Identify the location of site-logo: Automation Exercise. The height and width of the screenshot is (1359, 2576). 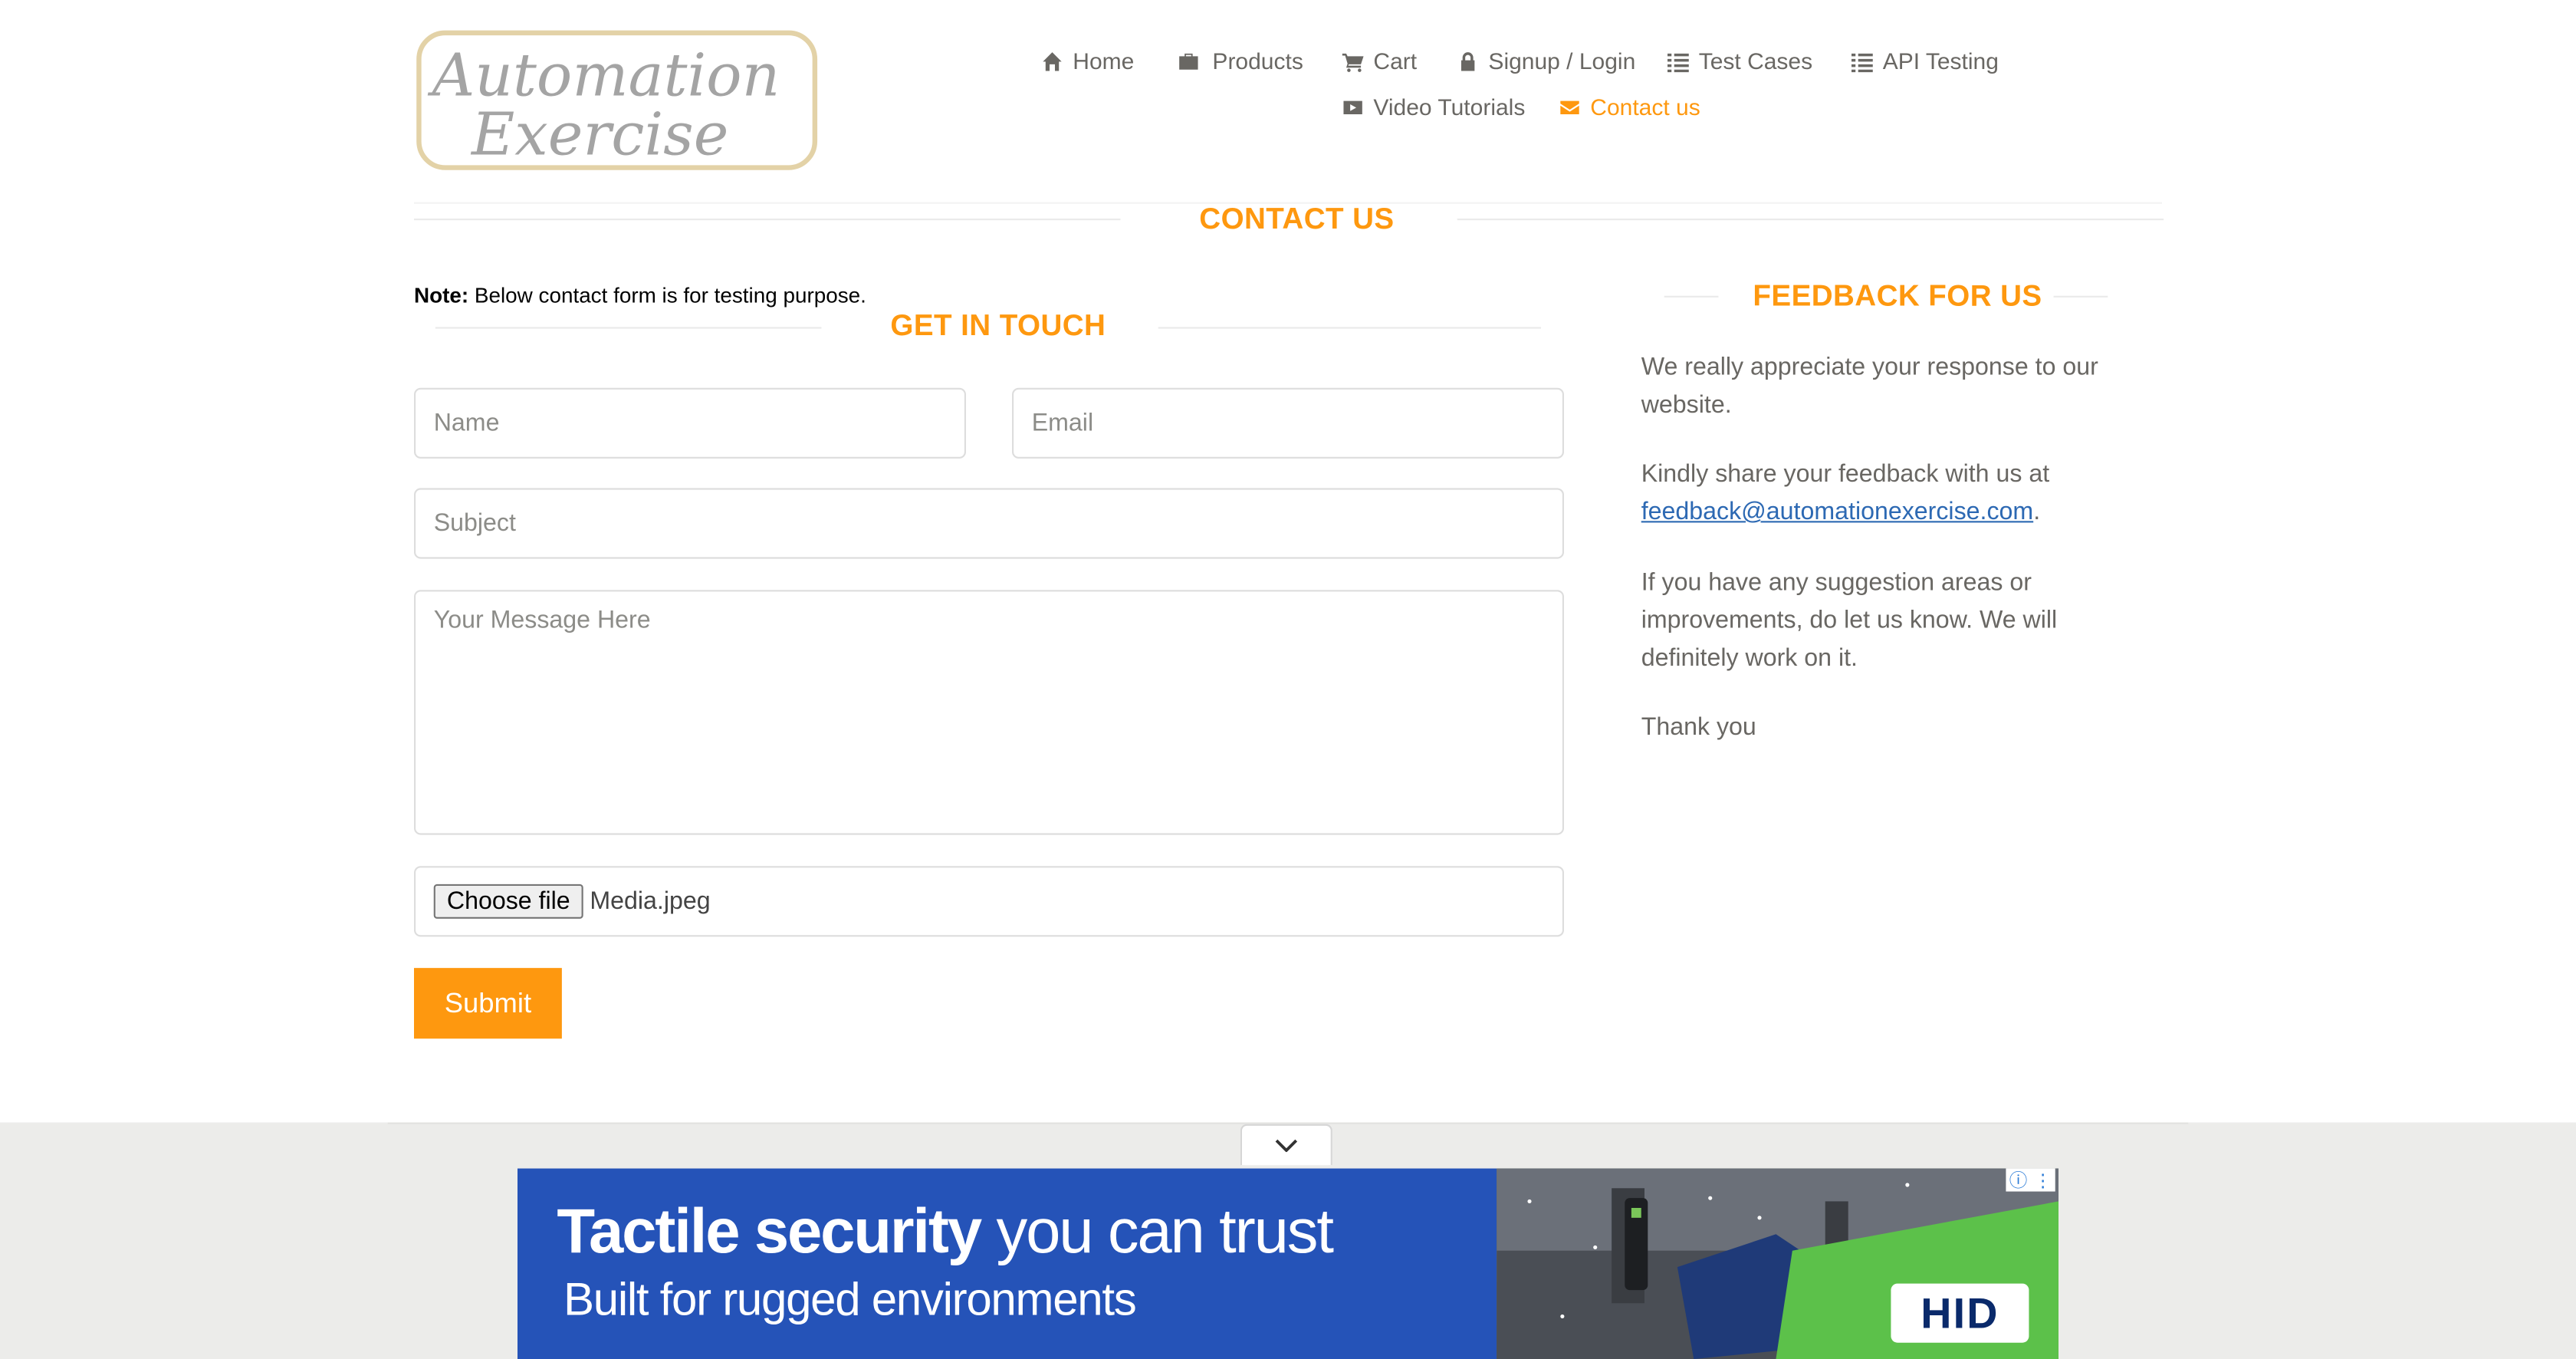
(617, 101).